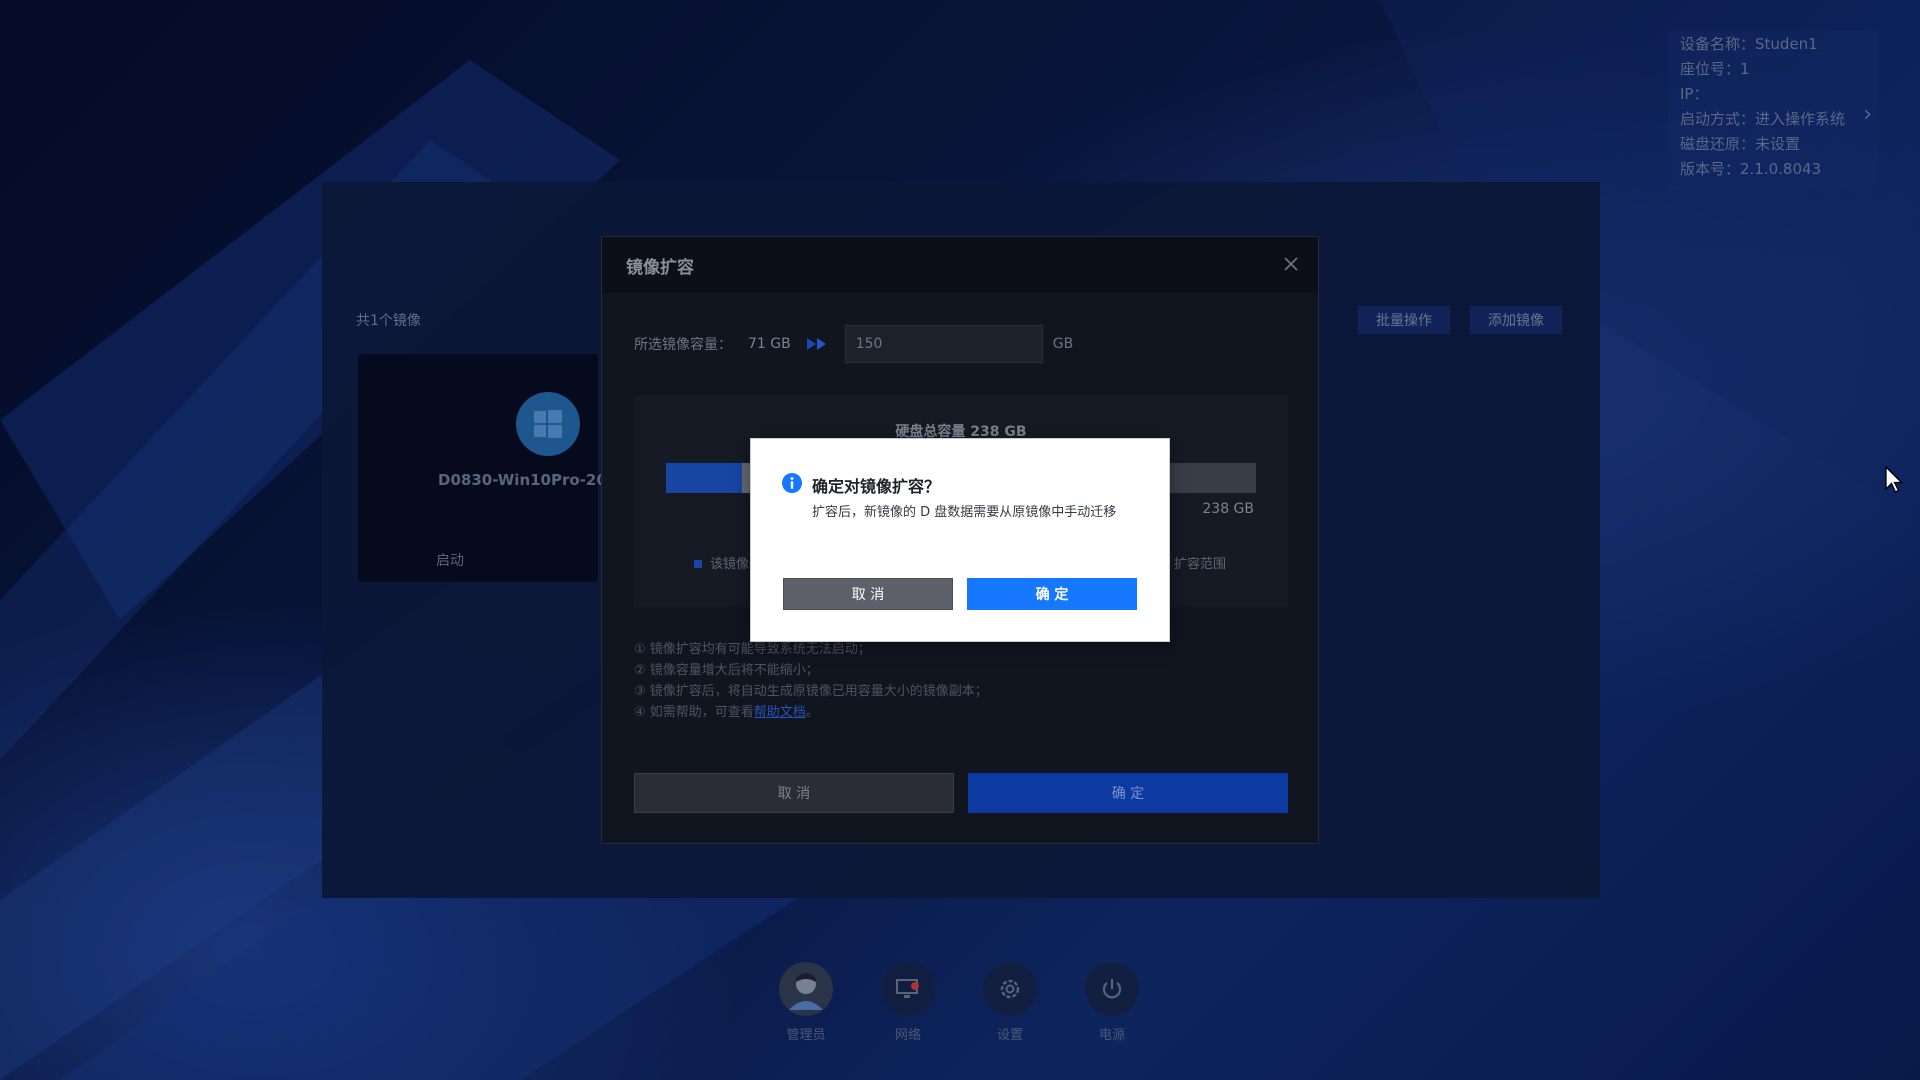  What do you see at coordinates (1111, 1035) in the screenshot?
I see `dock-label: 电源` at bounding box center [1111, 1035].